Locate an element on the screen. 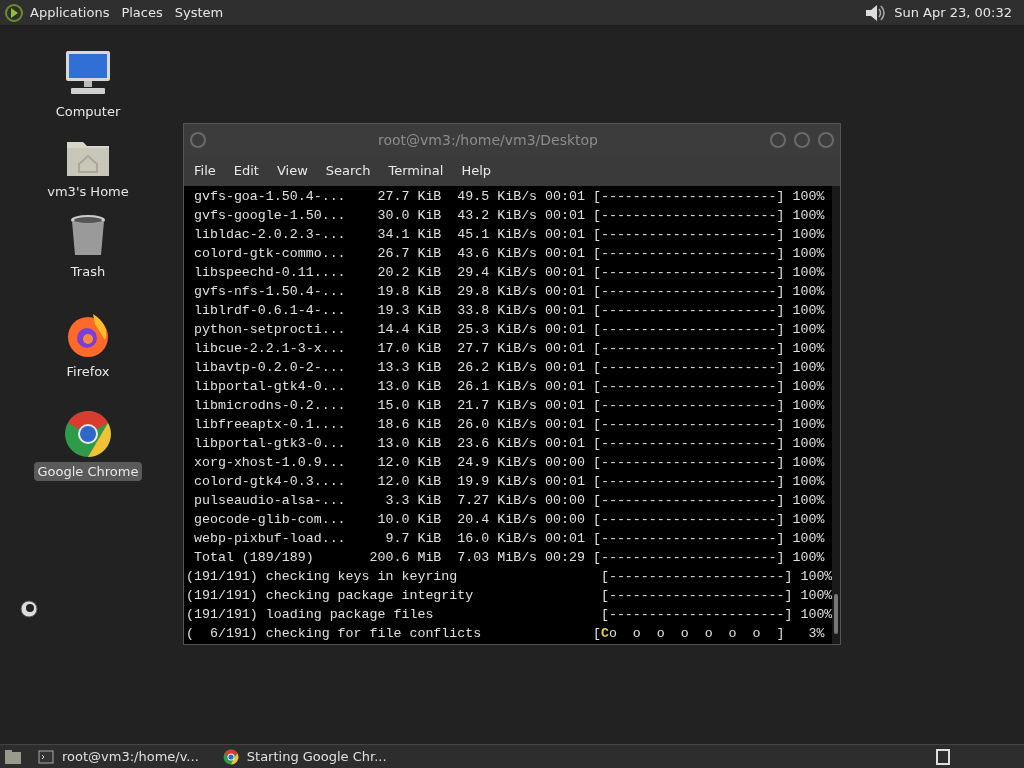 This screenshot has width=1024, height=768. pacman-eater: C is located at coordinates (604, 634).